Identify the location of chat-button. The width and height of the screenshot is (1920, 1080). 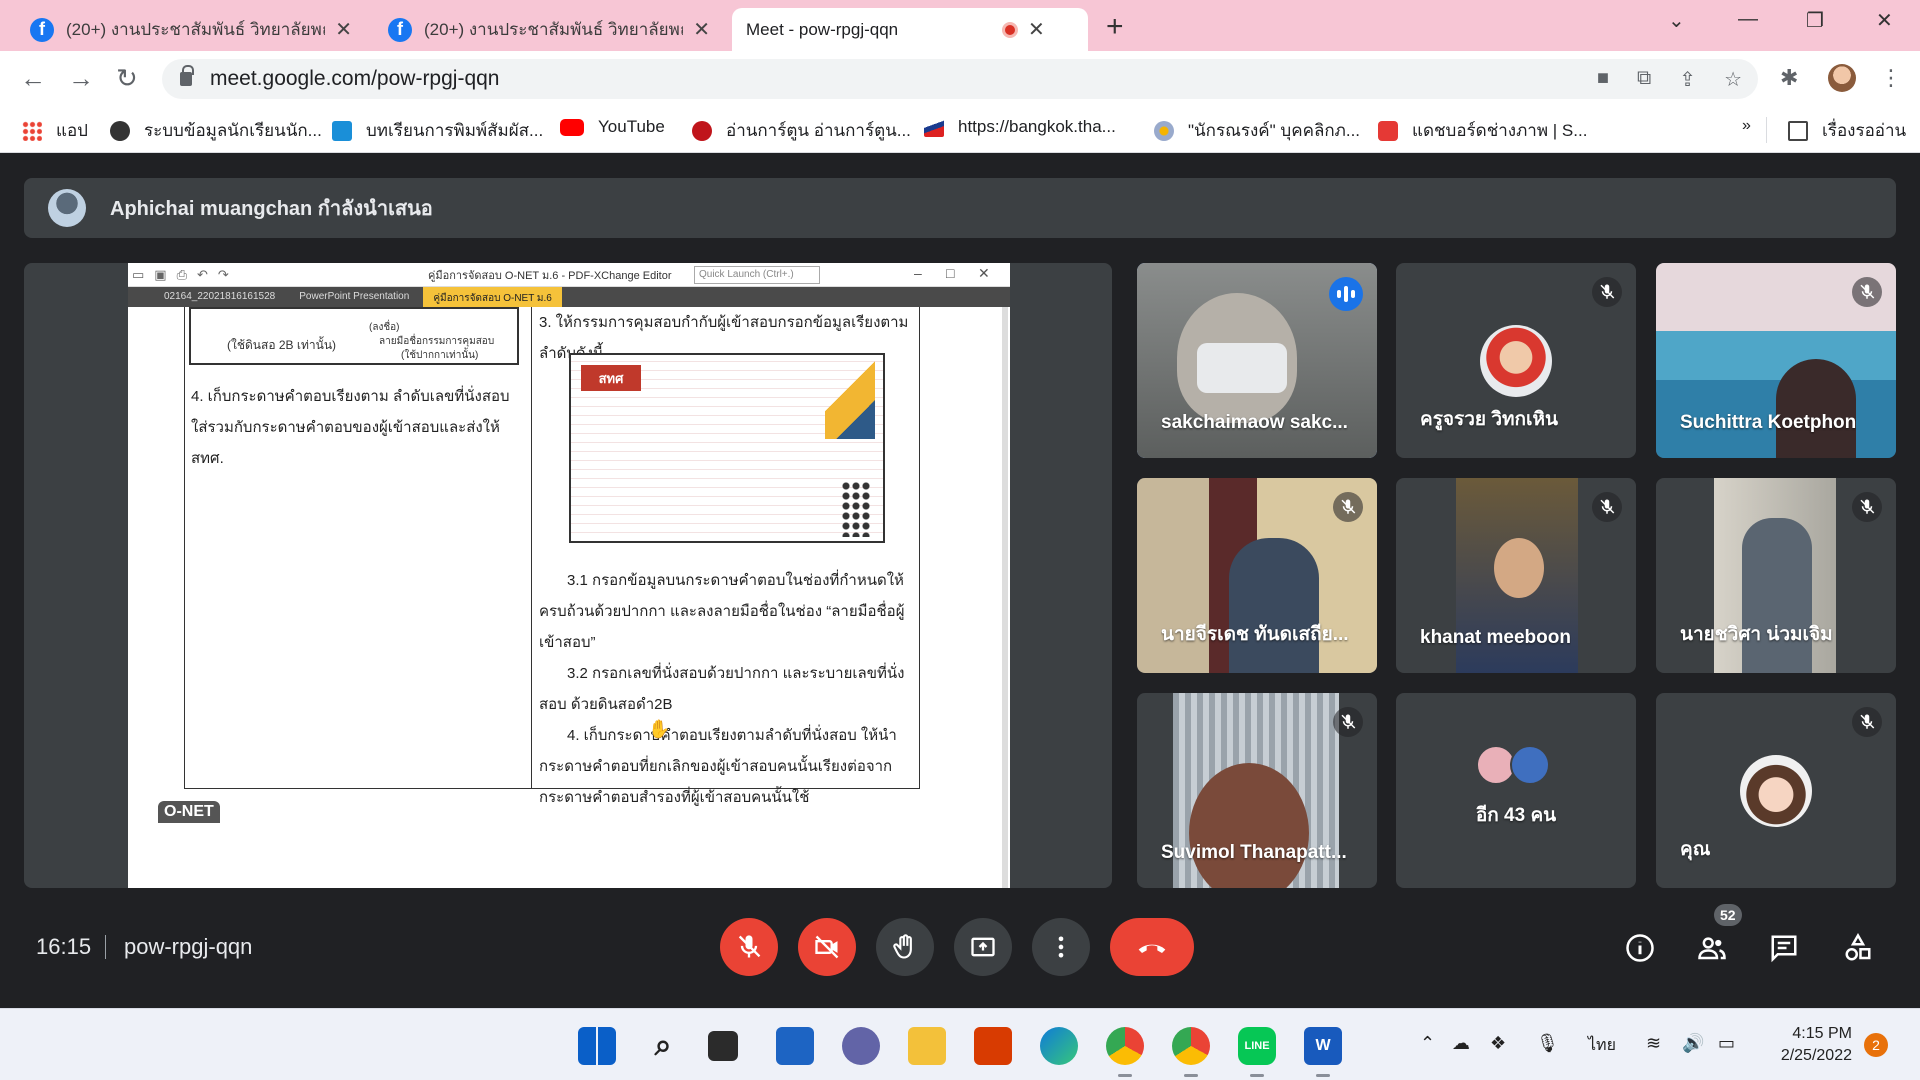
(1784, 948).